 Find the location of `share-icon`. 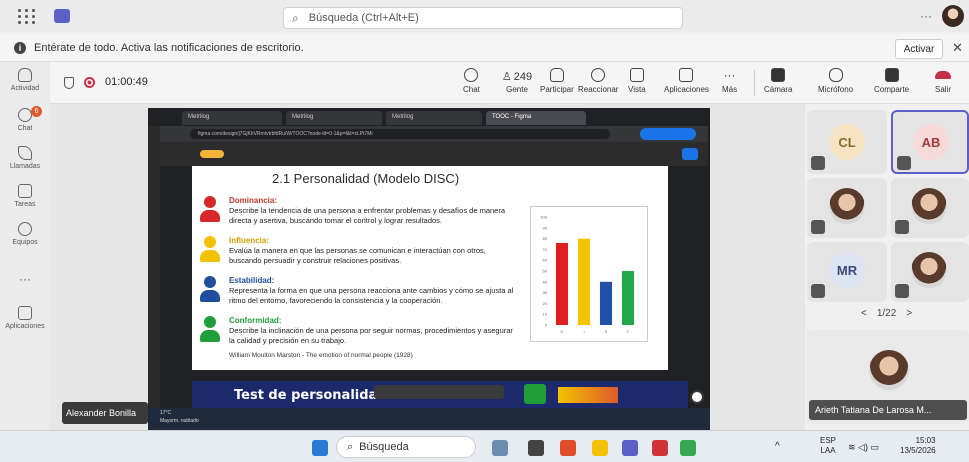

share-icon is located at coordinates (891, 75).